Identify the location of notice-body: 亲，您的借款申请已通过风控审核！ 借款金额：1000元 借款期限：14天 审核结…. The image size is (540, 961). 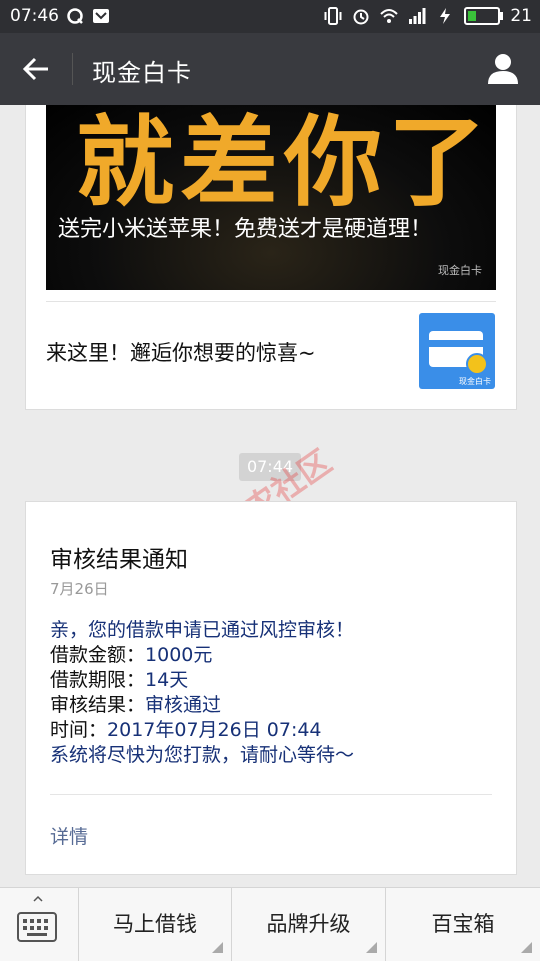
(202, 693).